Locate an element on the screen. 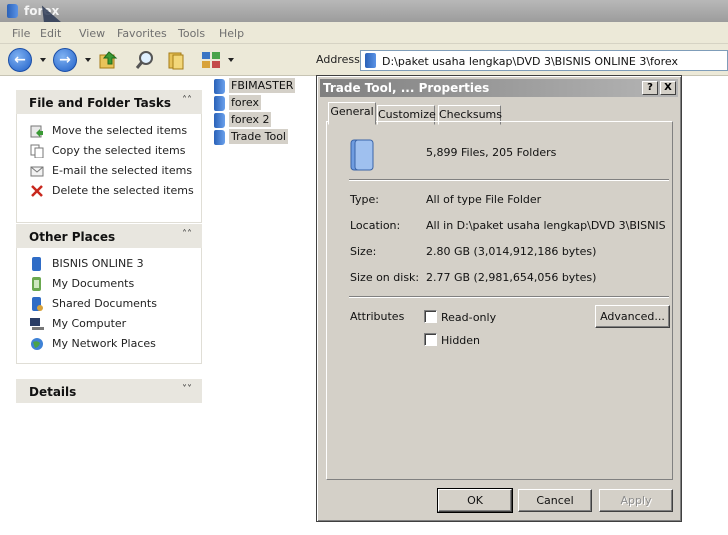  panel-title: File and Folder Tasks is located at coordinates (100, 103).